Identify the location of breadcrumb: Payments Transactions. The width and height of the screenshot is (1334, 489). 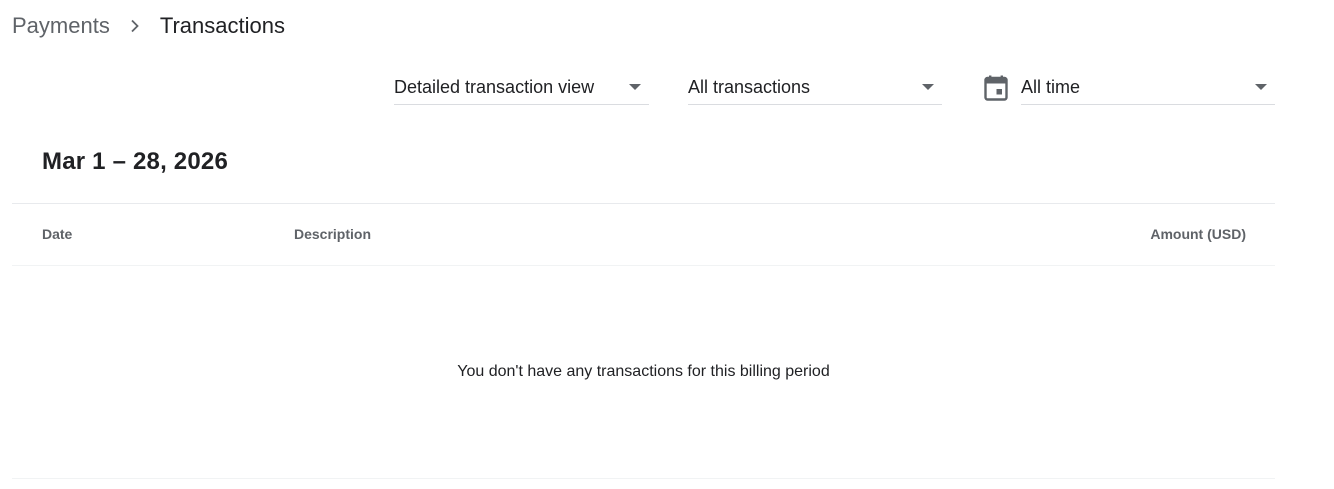
(148, 26).